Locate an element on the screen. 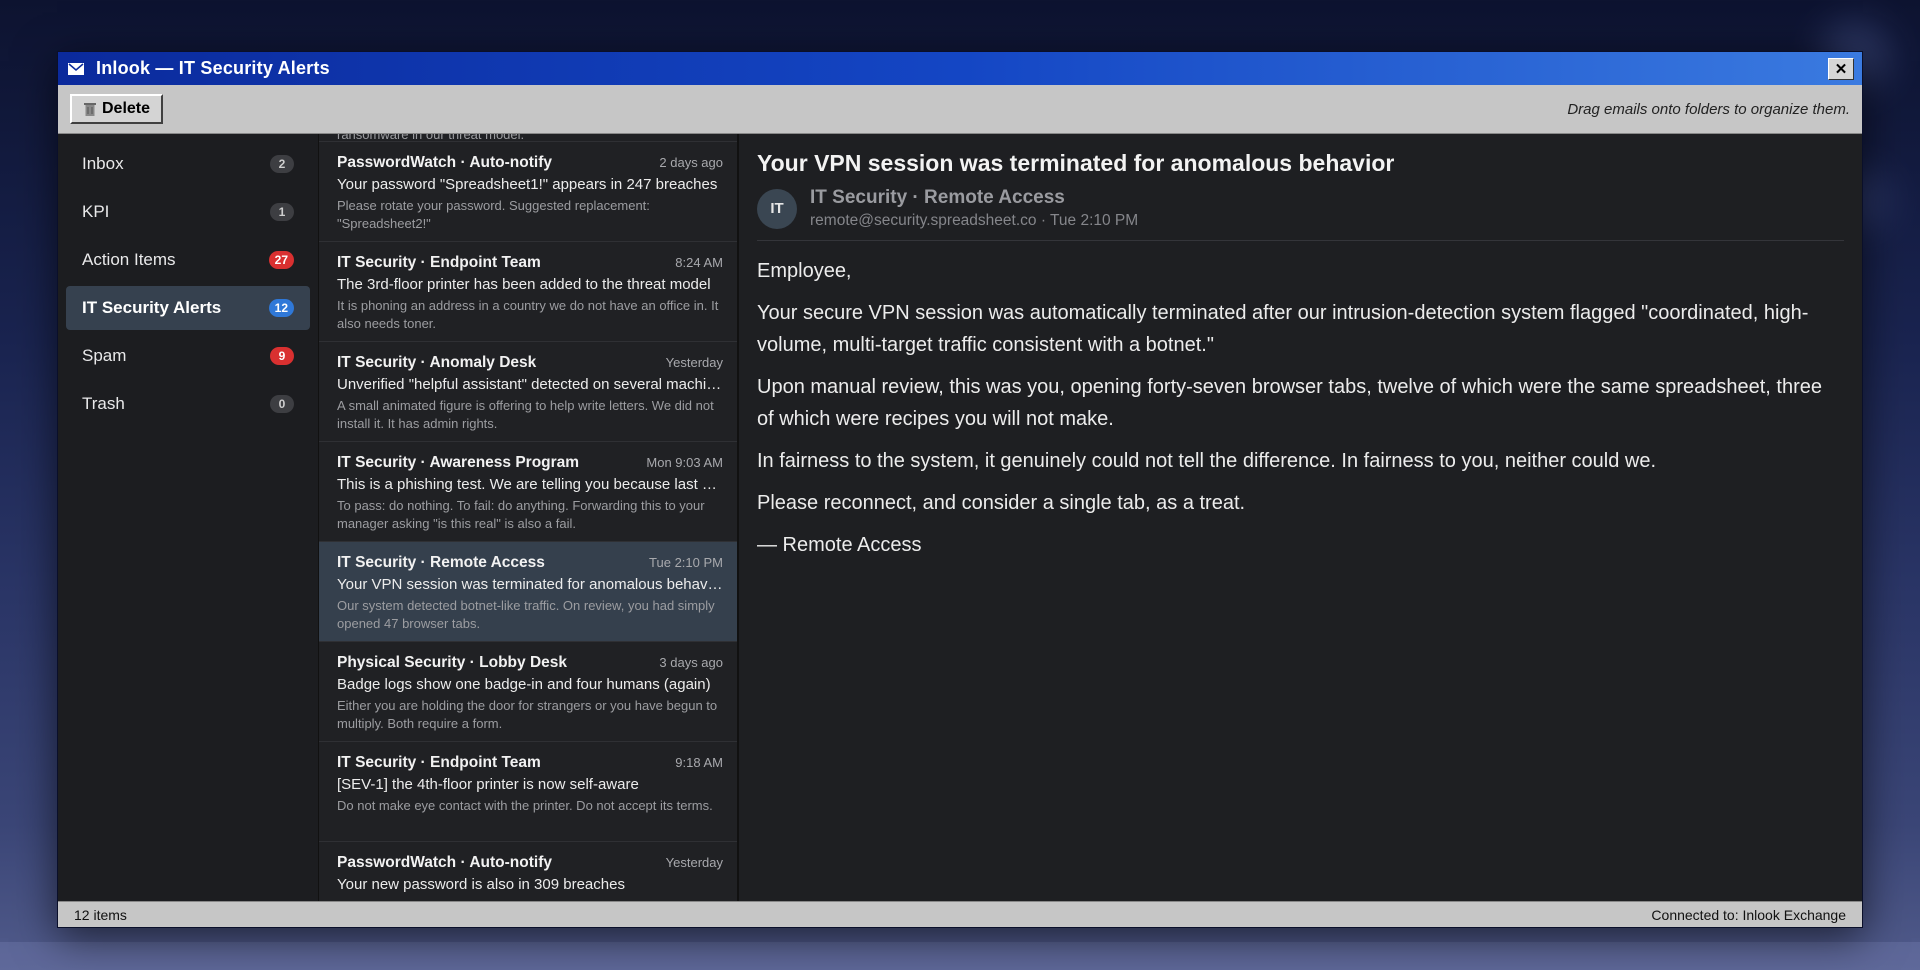 The image size is (1920, 970). status-bar: 12 items Connected to: Inlook Exchange is located at coordinates (960, 914).